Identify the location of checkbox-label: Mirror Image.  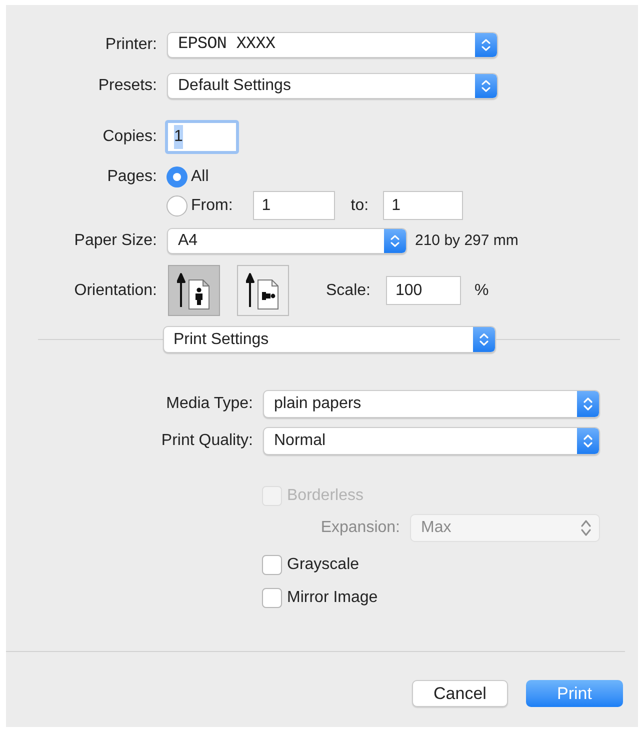
(332, 598).